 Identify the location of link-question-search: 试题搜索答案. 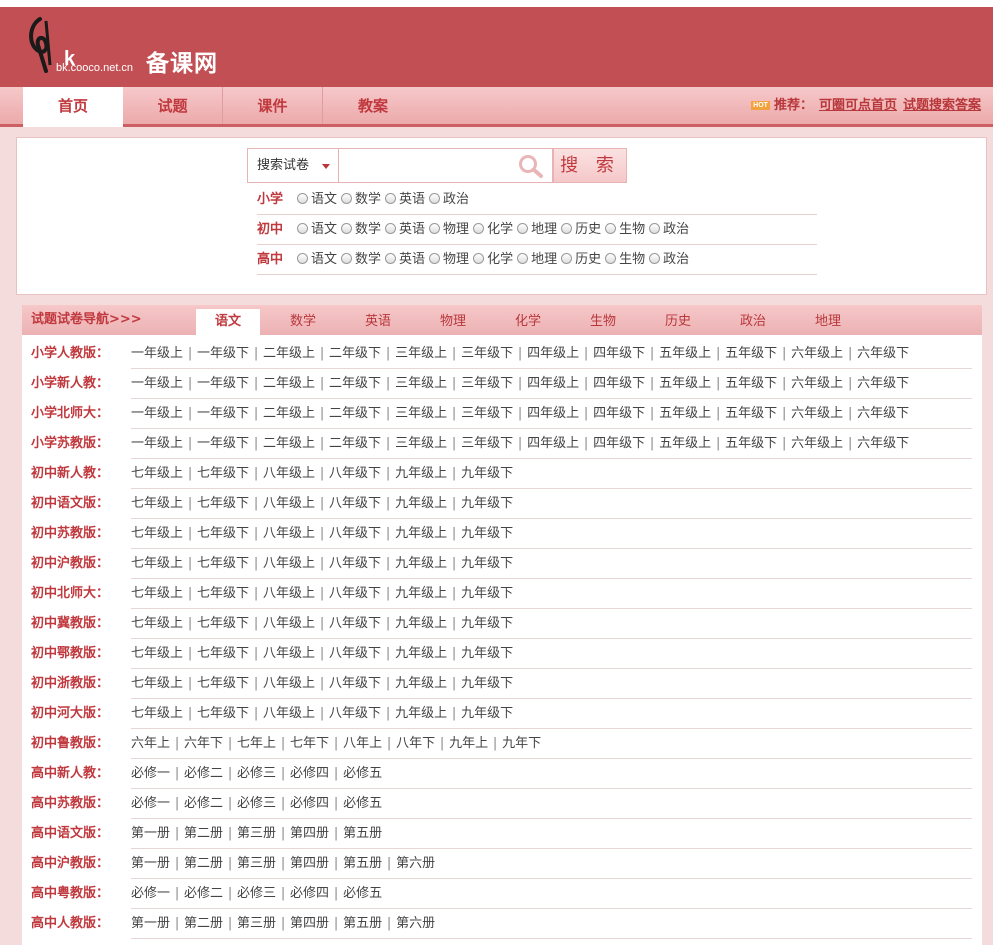
(942, 105).